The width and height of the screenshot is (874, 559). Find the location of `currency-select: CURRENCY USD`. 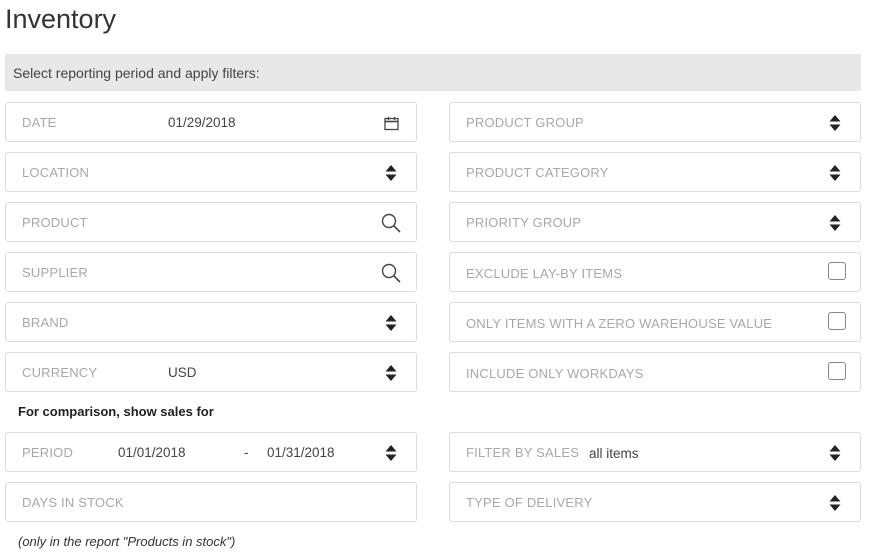

currency-select: CURRENCY USD is located at coordinates (211, 372).